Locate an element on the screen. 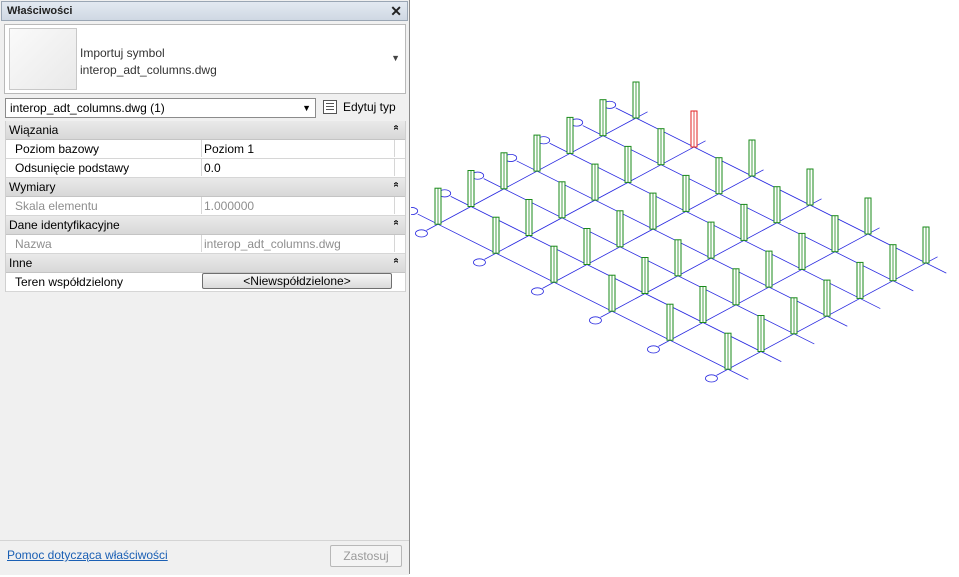 This screenshot has width=959, height=577. selected-column is located at coordinates (694, 129).